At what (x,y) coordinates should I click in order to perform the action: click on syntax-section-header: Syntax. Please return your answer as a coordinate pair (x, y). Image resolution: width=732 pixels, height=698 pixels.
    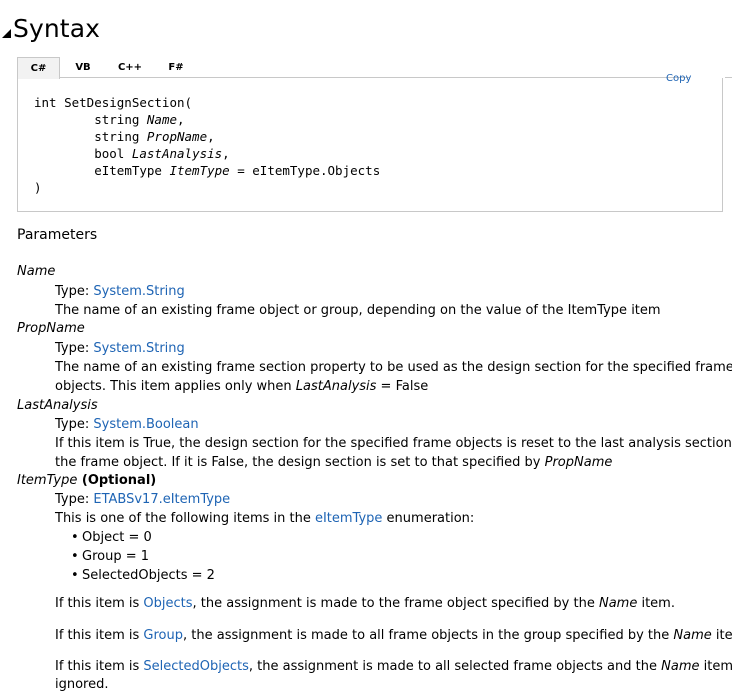
    Looking at the image, I should click on (50, 28).